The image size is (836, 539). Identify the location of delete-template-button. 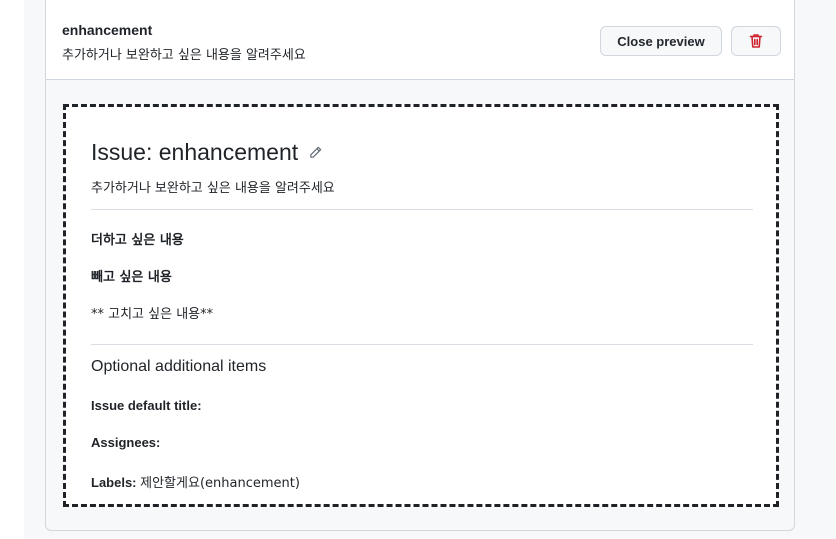
(756, 41).